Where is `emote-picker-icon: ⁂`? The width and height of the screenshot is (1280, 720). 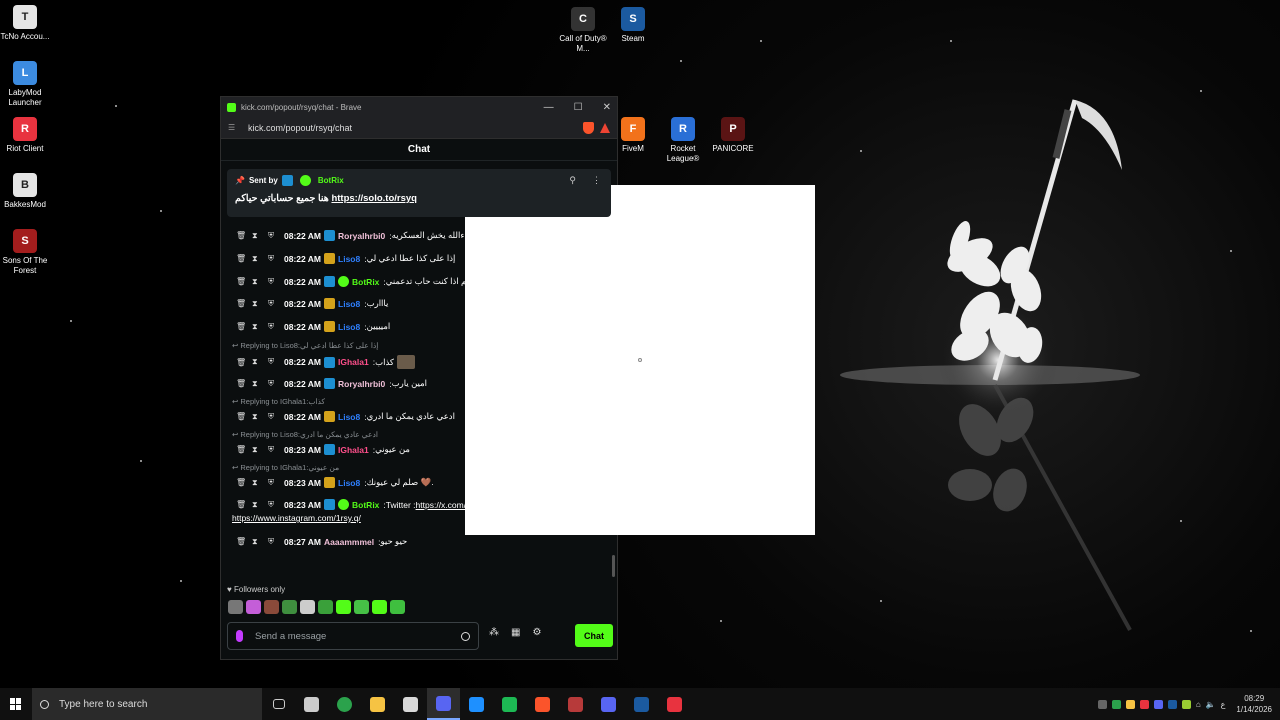 emote-picker-icon: ⁂ is located at coordinates (494, 632).